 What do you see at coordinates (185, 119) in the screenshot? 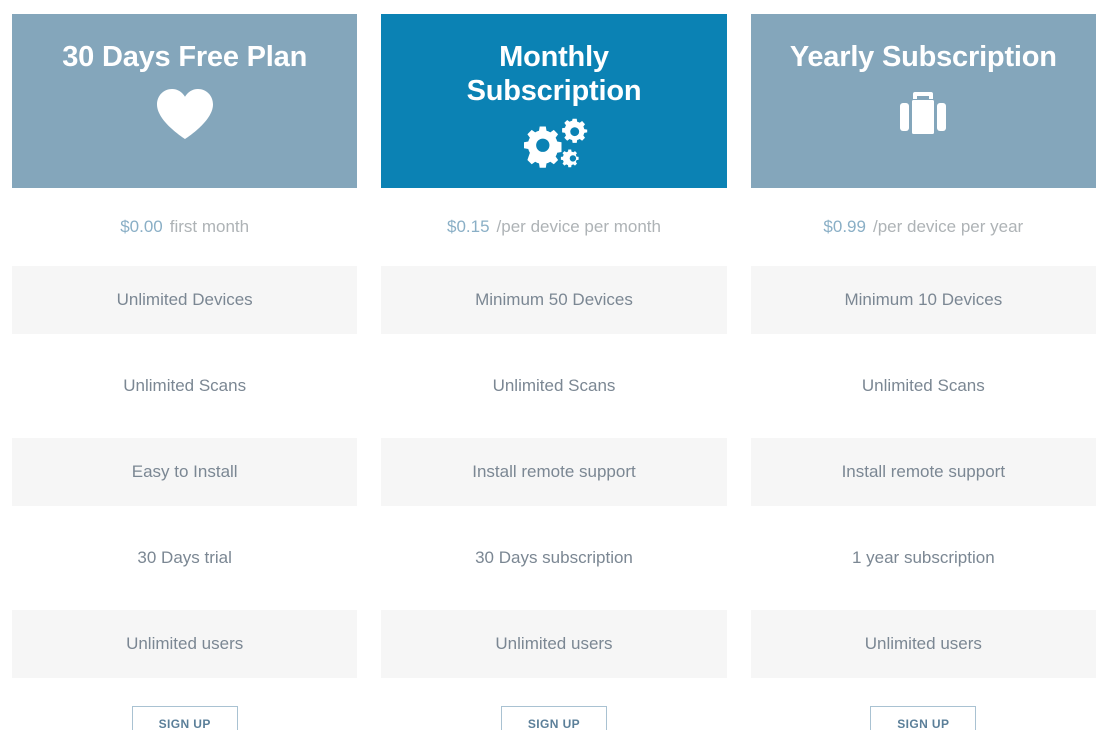
I see `heart-icon` at bounding box center [185, 119].